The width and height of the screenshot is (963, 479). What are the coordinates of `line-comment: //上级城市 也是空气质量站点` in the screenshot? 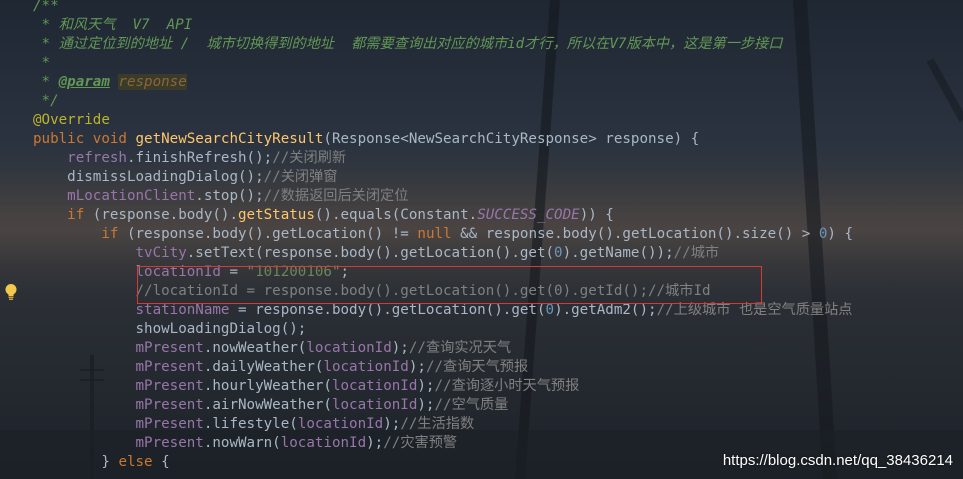 It's located at (754, 310).